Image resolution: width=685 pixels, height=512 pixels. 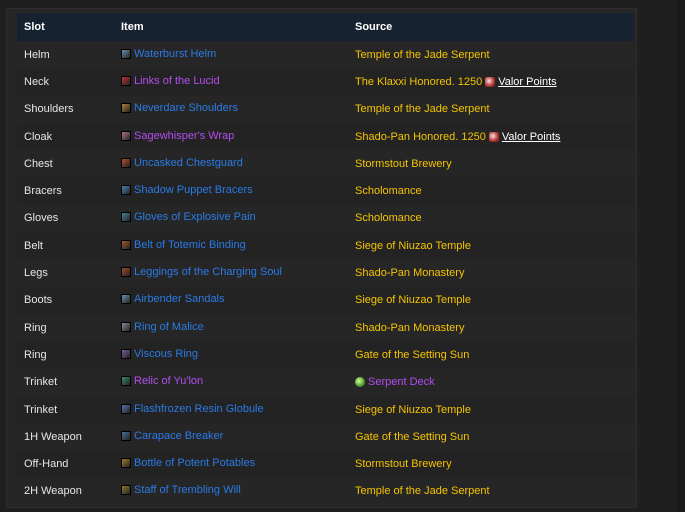 I want to click on item-link: Sagewhisper's Wrap, so click(x=177, y=136).